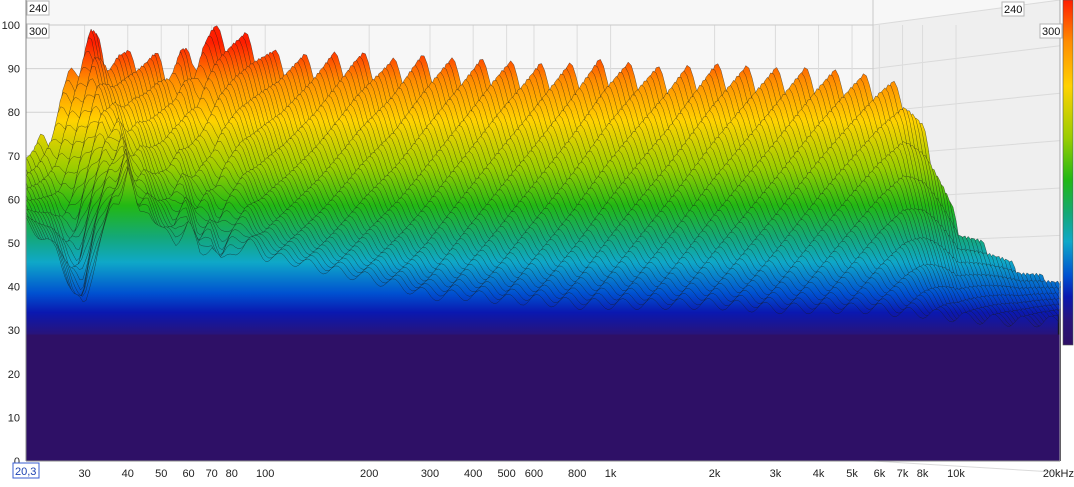 This screenshot has width=1074, height=487. What do you see at coordinates (506, 474) in the screenshot?
I see `x-tick-label: 500` at bounding box center [506, 474].